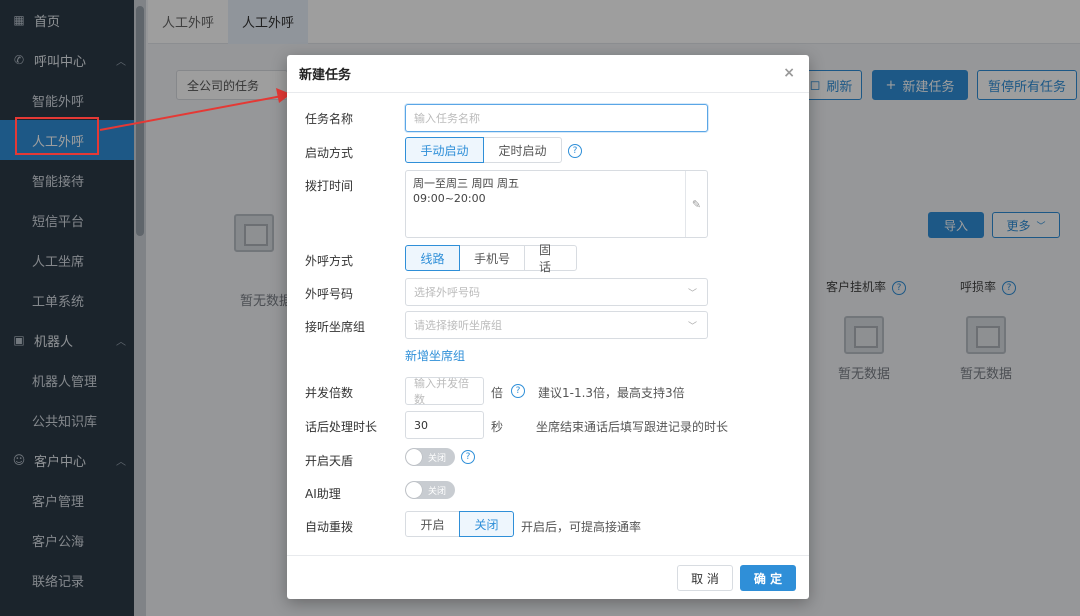 This screenshot has width=1080, height=616. What do you see at coordinates (548, 577) in the screenshot?
I see `dialog-footer: 取 消 确 定` at bounding box center [548, 577].